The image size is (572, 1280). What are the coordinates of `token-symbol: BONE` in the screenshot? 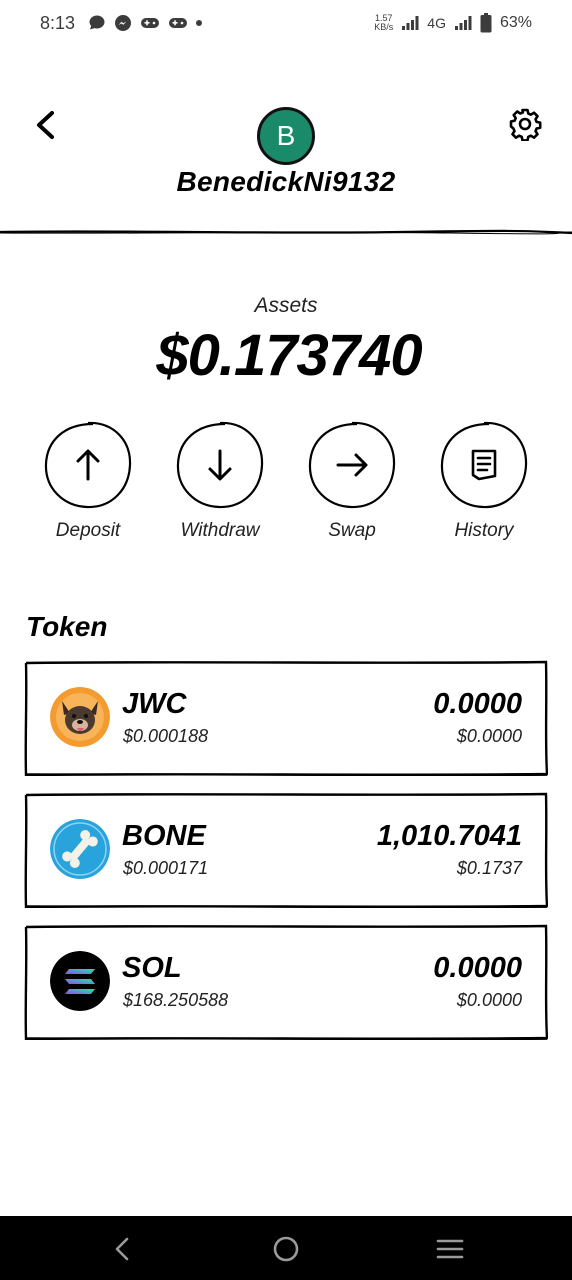 It's located at (164, 836).